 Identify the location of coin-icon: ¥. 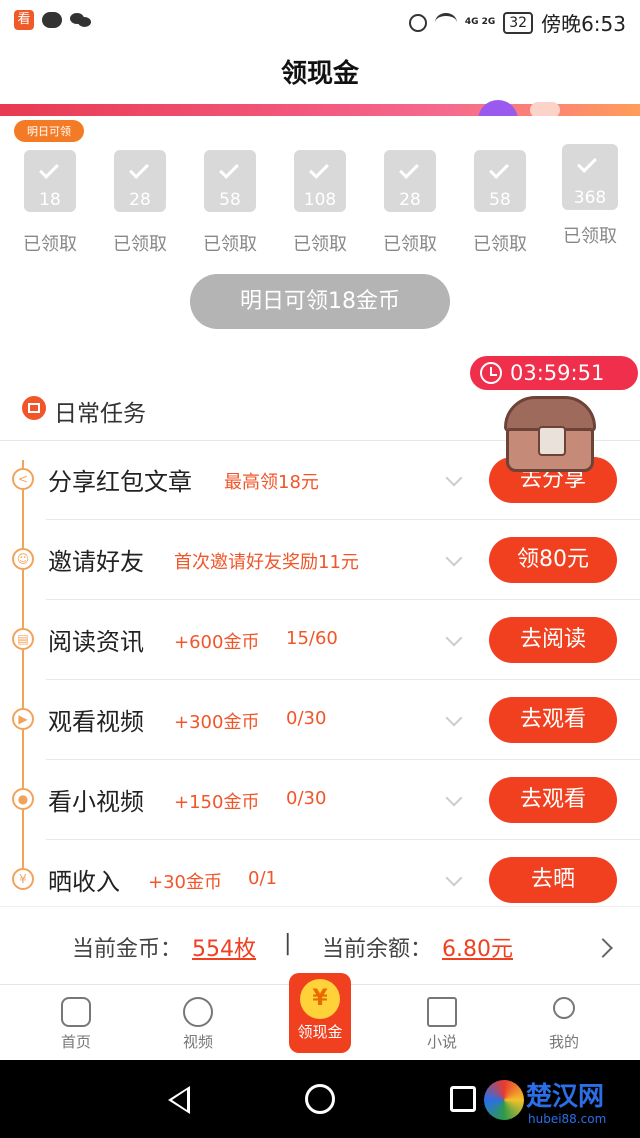
(320, 999).